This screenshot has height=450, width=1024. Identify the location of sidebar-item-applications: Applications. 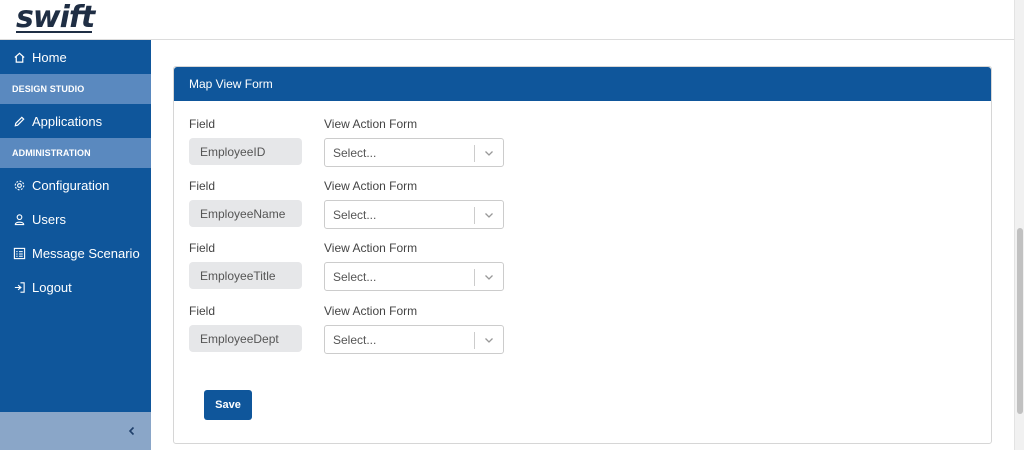
(75, 121).